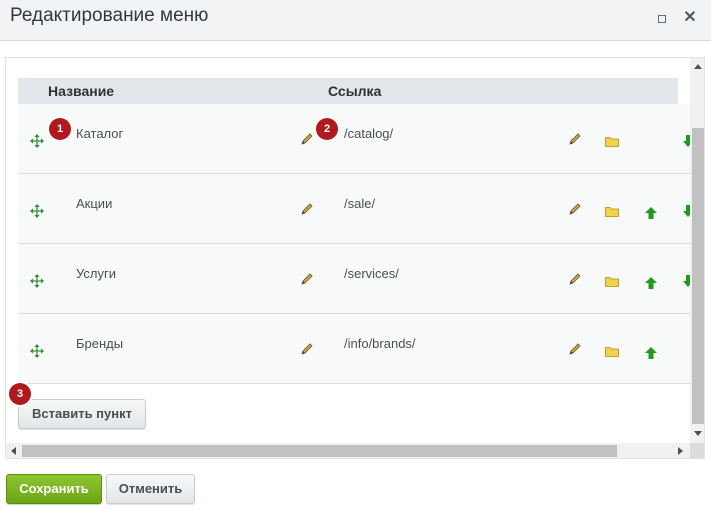 The image size is (711, 511). I want to click on item-name: Бренды, so click(100, 343).